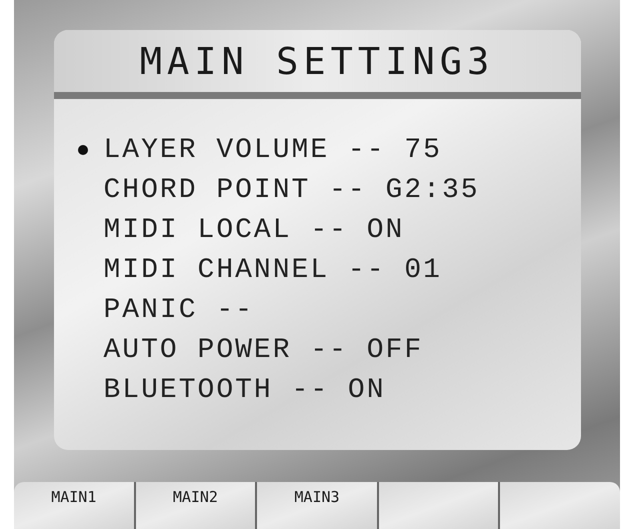 The height and width of the screenshot is (529, 628). What do you see at coordinates (318, 505) in the screenshot?
I see `soft-key: MAIN3` at bounding box center [318, 505].